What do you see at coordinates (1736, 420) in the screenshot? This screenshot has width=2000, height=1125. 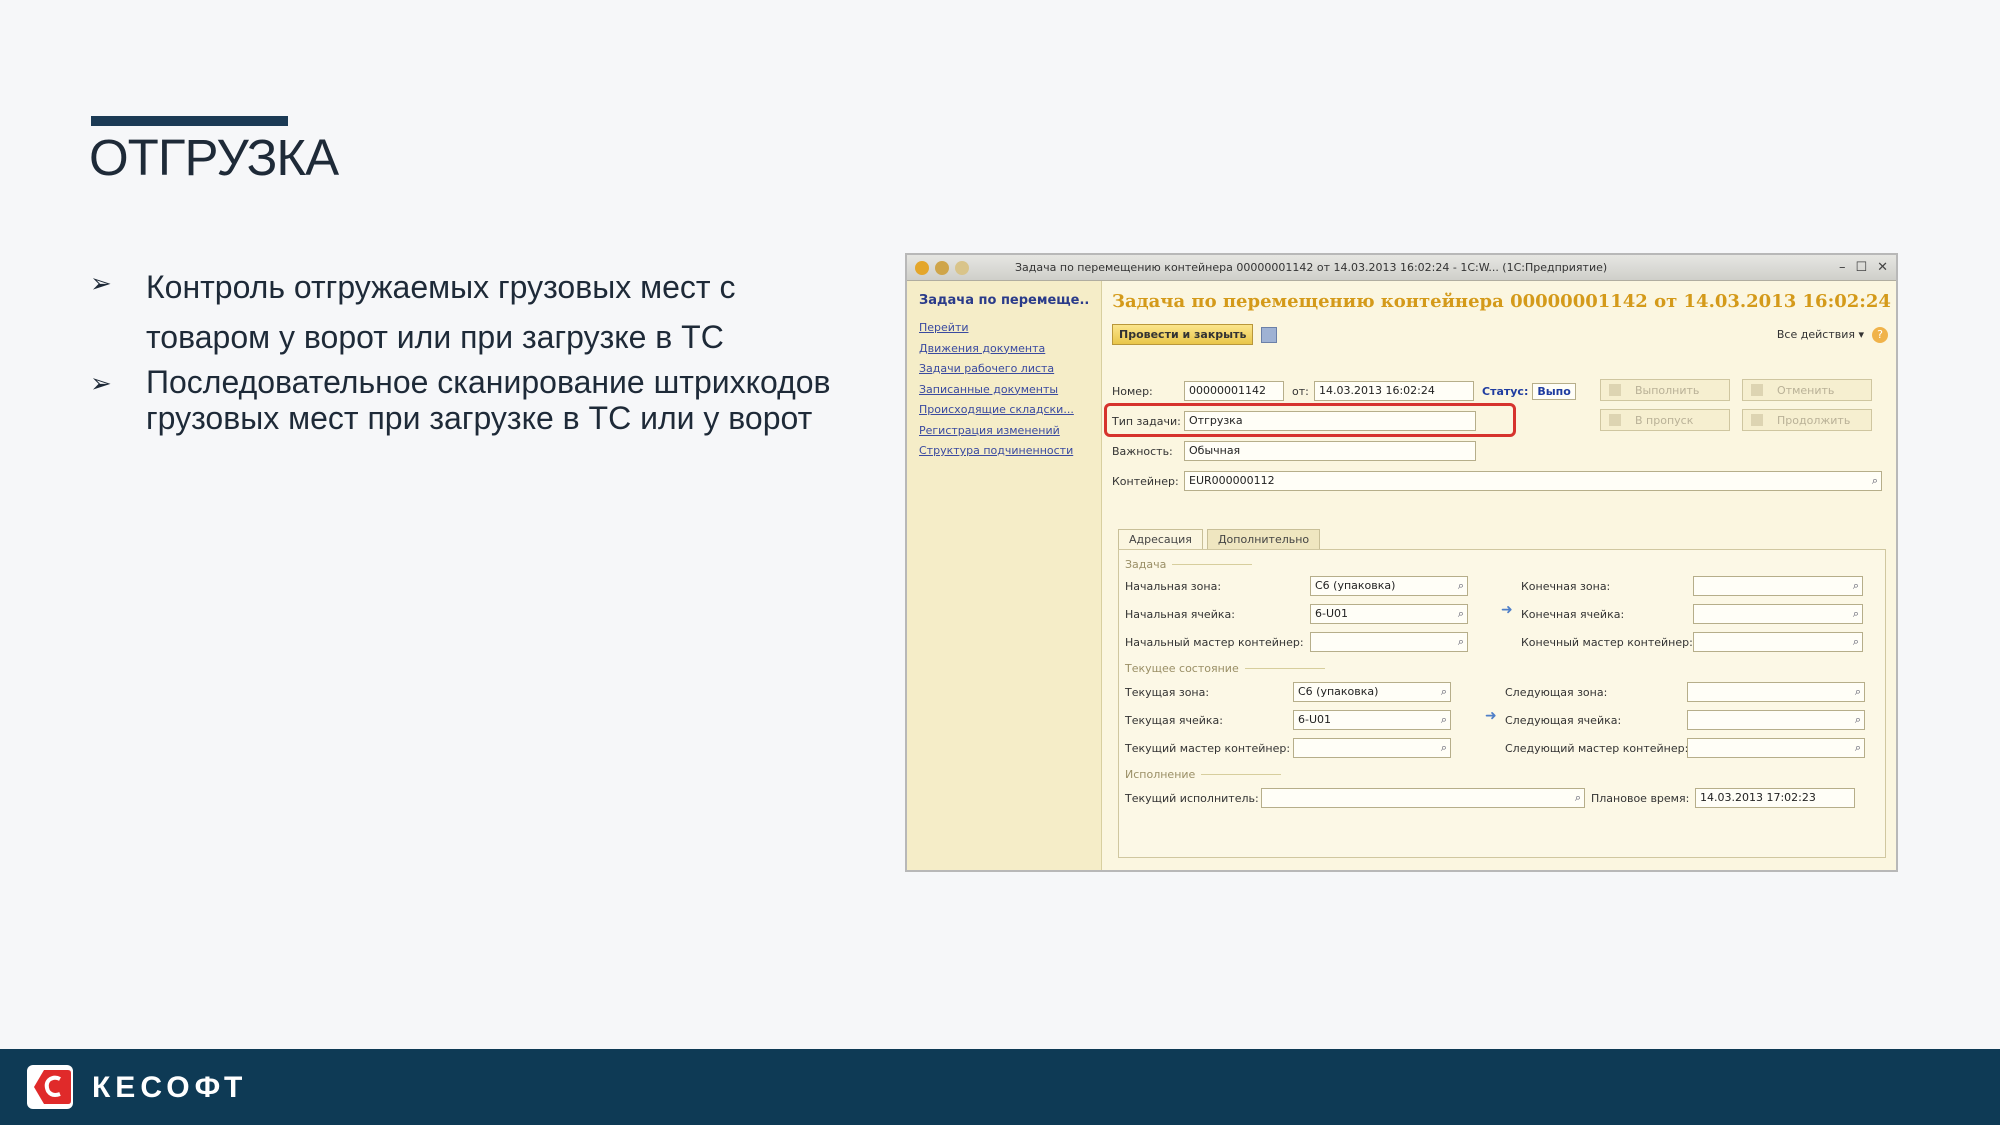 I see `action-buttons-row2: В пропуск Продолжить` at bounding box center [1736, 420].